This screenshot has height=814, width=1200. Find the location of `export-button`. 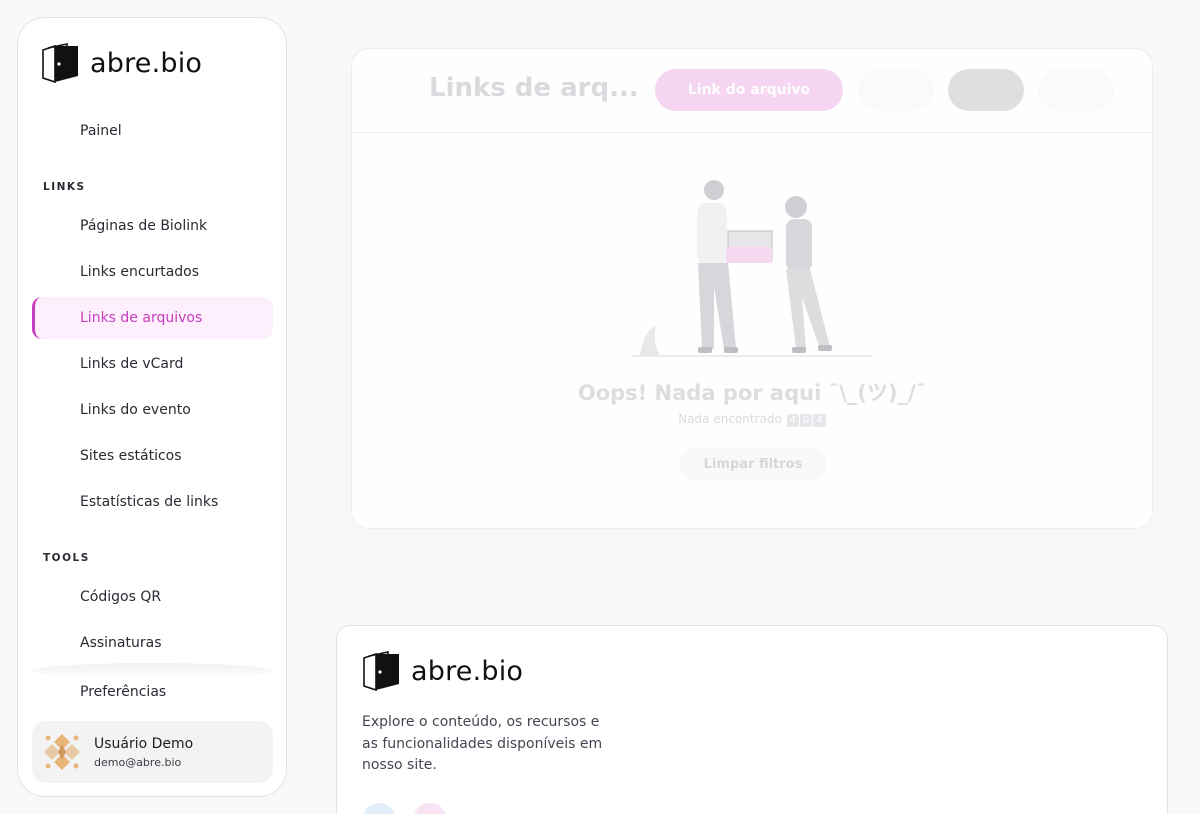

export-button is located at coordinates (1076, 90).